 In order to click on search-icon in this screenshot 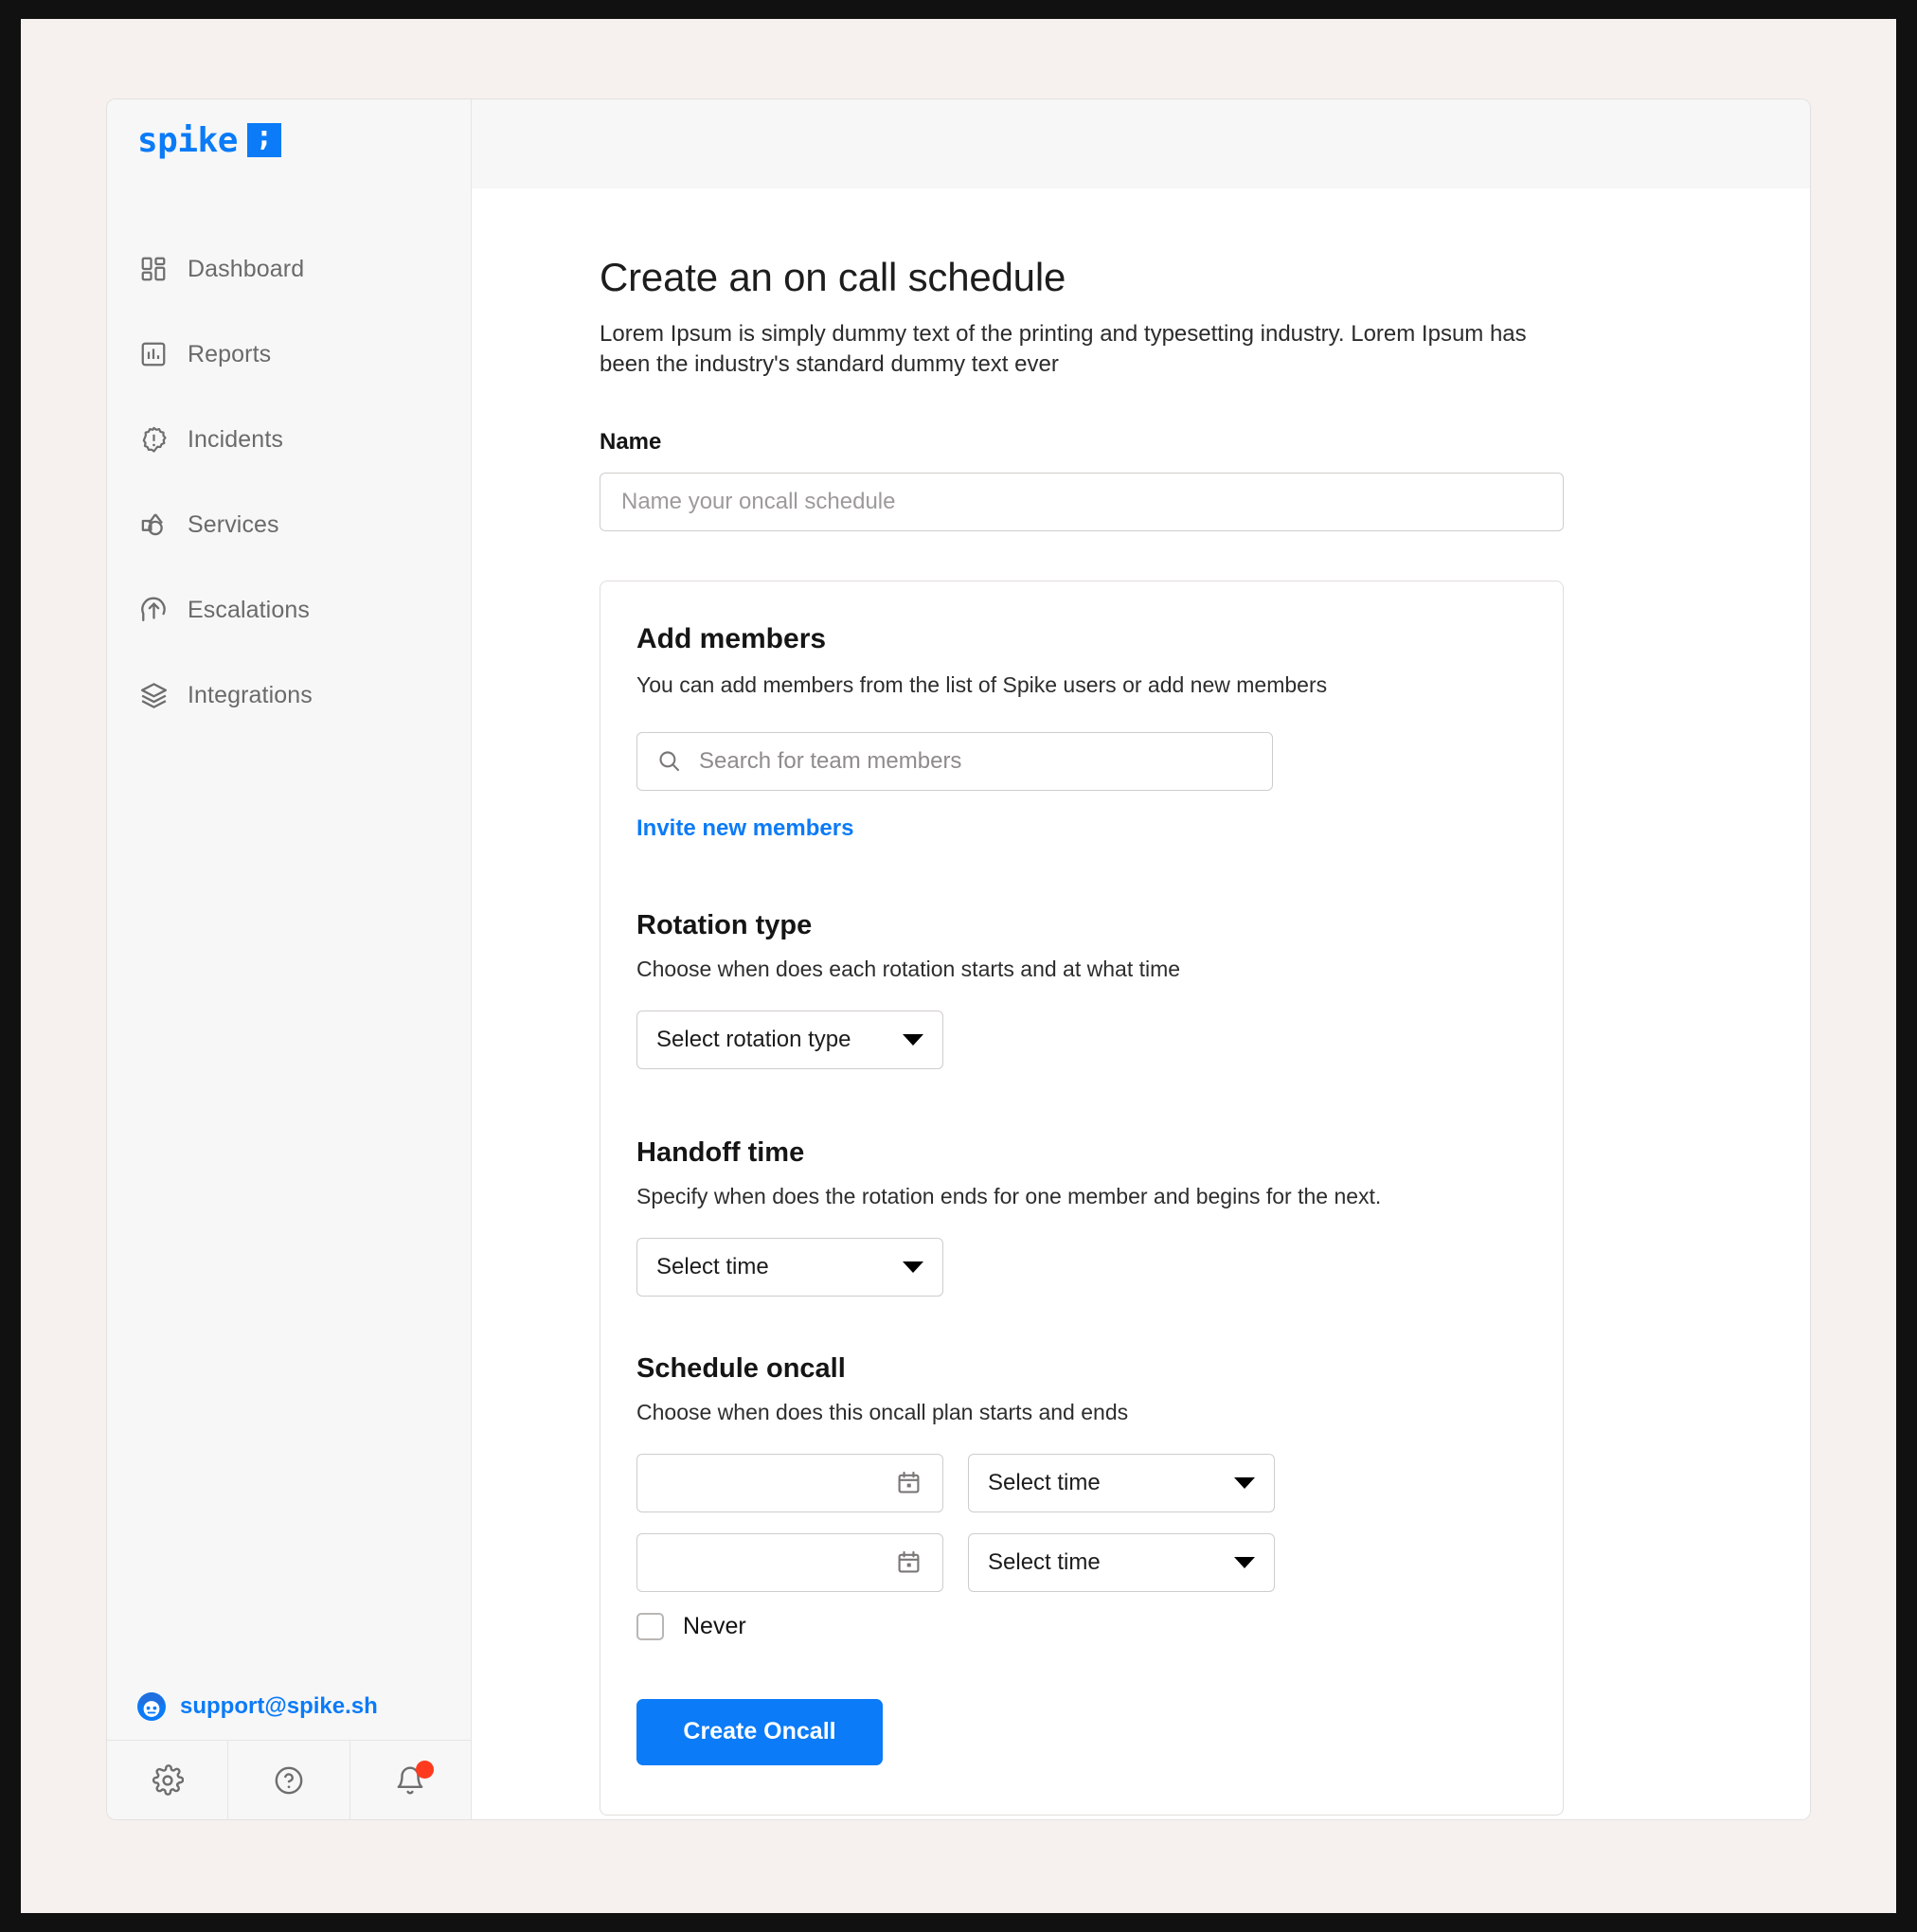, I will do `click(678, 761)`.